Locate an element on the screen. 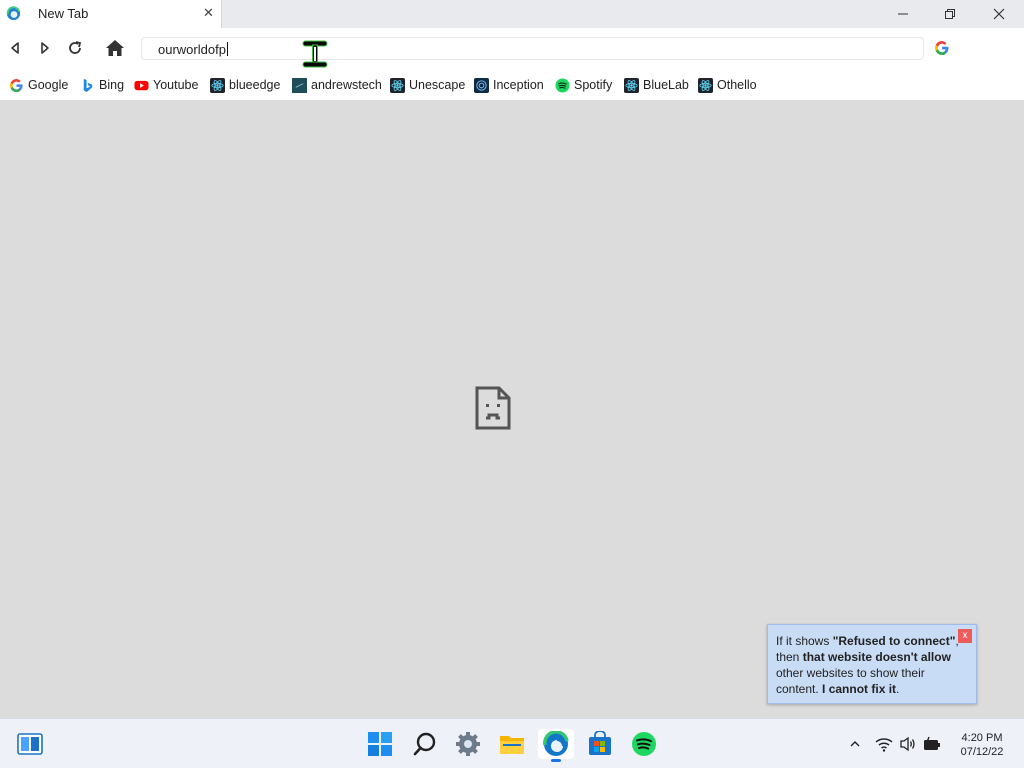  widgets-icon is located at coordinates (30, 744).